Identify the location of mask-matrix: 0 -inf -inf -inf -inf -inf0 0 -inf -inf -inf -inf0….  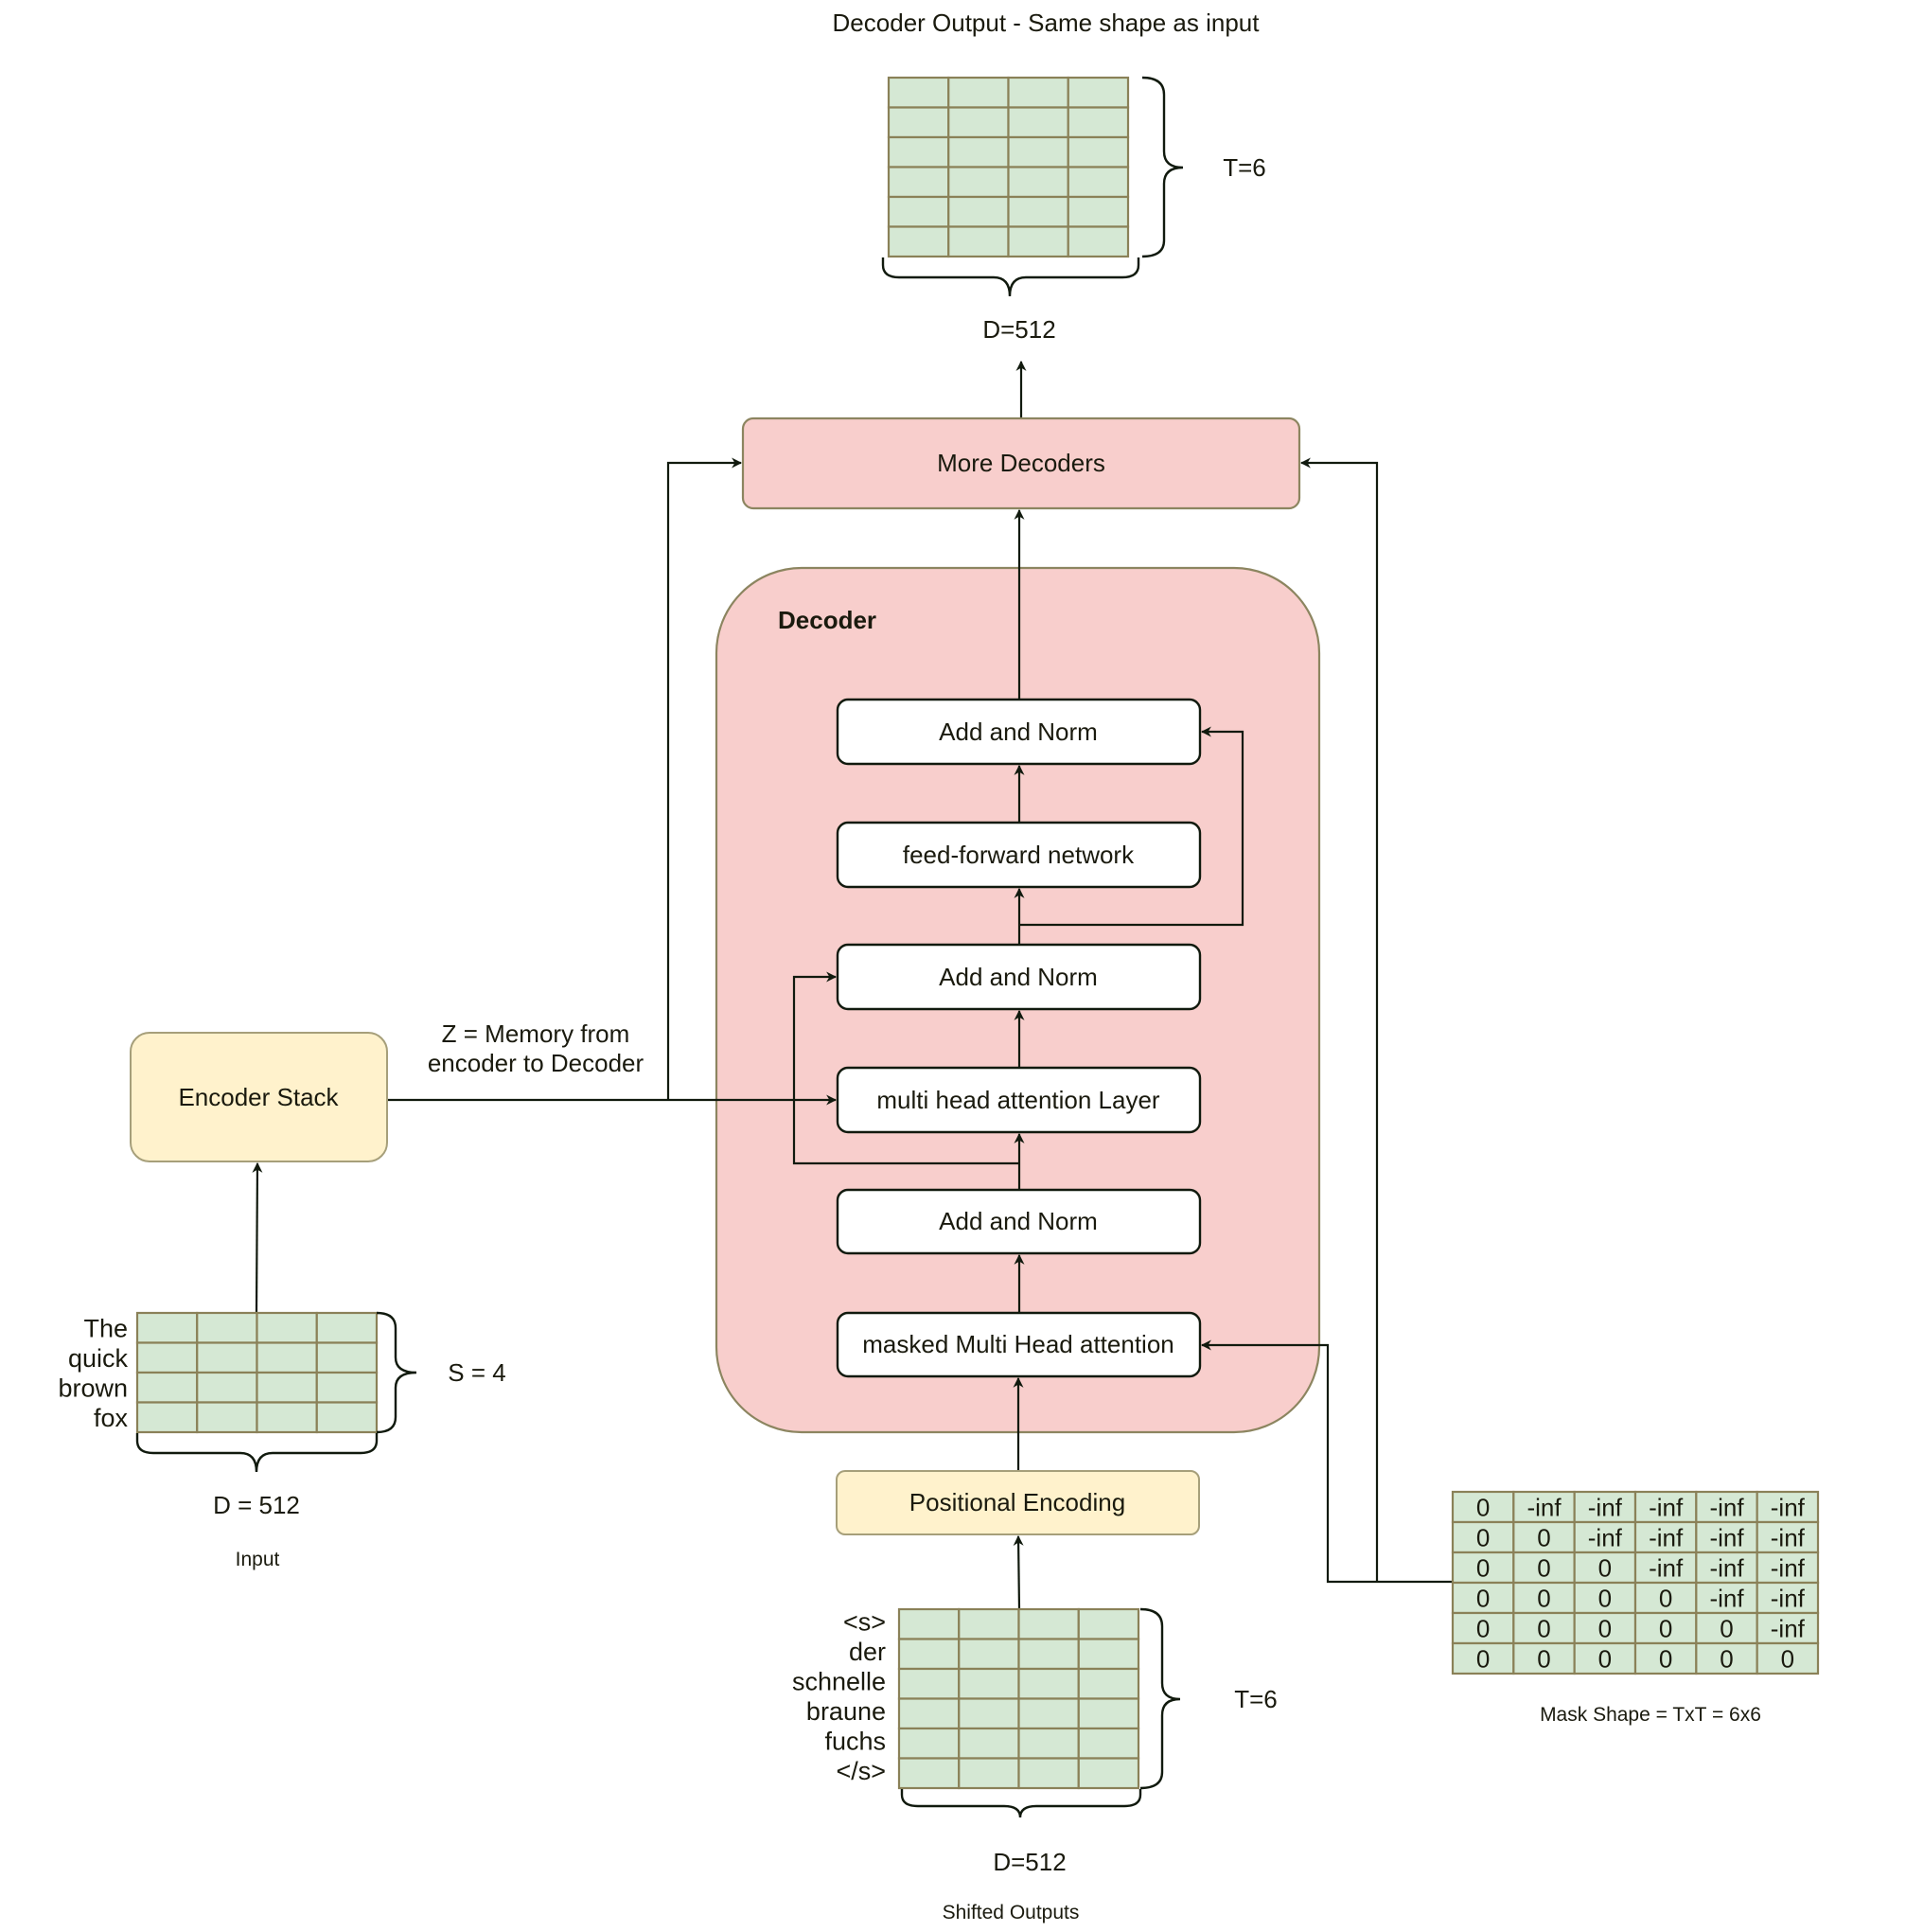
(1636, 1582).